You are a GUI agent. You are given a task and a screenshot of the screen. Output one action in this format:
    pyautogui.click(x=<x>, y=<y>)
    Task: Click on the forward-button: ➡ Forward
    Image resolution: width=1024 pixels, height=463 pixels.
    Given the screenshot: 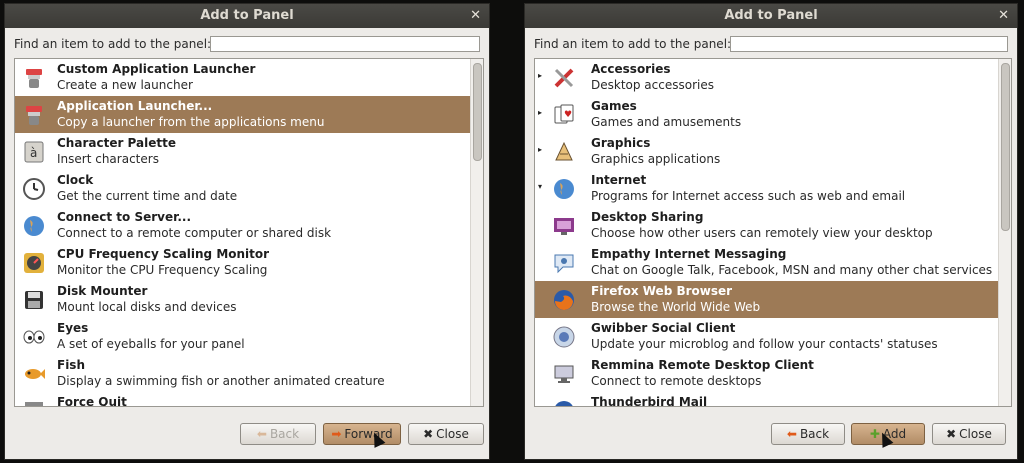 What is the action you would take?
    pyautogui.click(x=362, y=434)
    